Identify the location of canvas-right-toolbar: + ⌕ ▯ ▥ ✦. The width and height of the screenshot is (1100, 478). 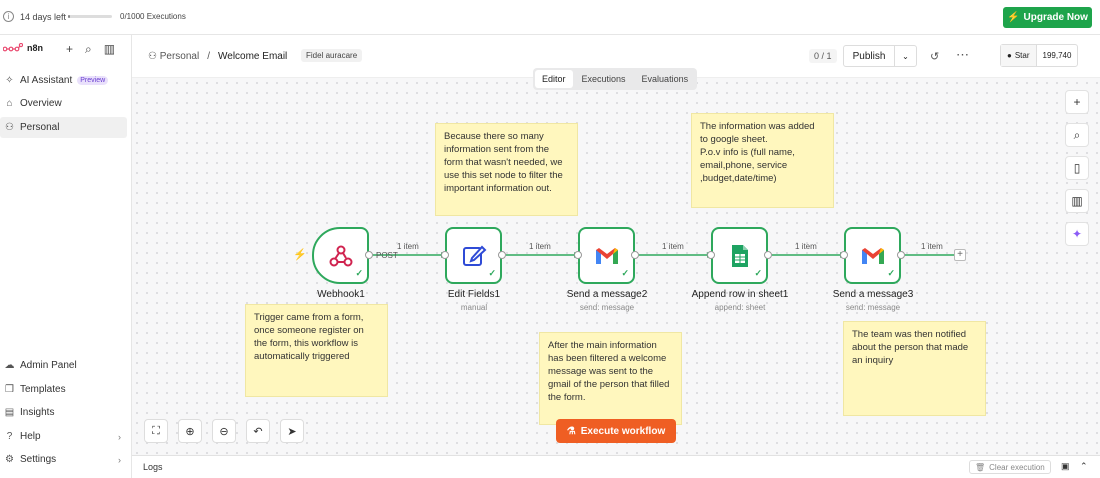
(1077, 168).